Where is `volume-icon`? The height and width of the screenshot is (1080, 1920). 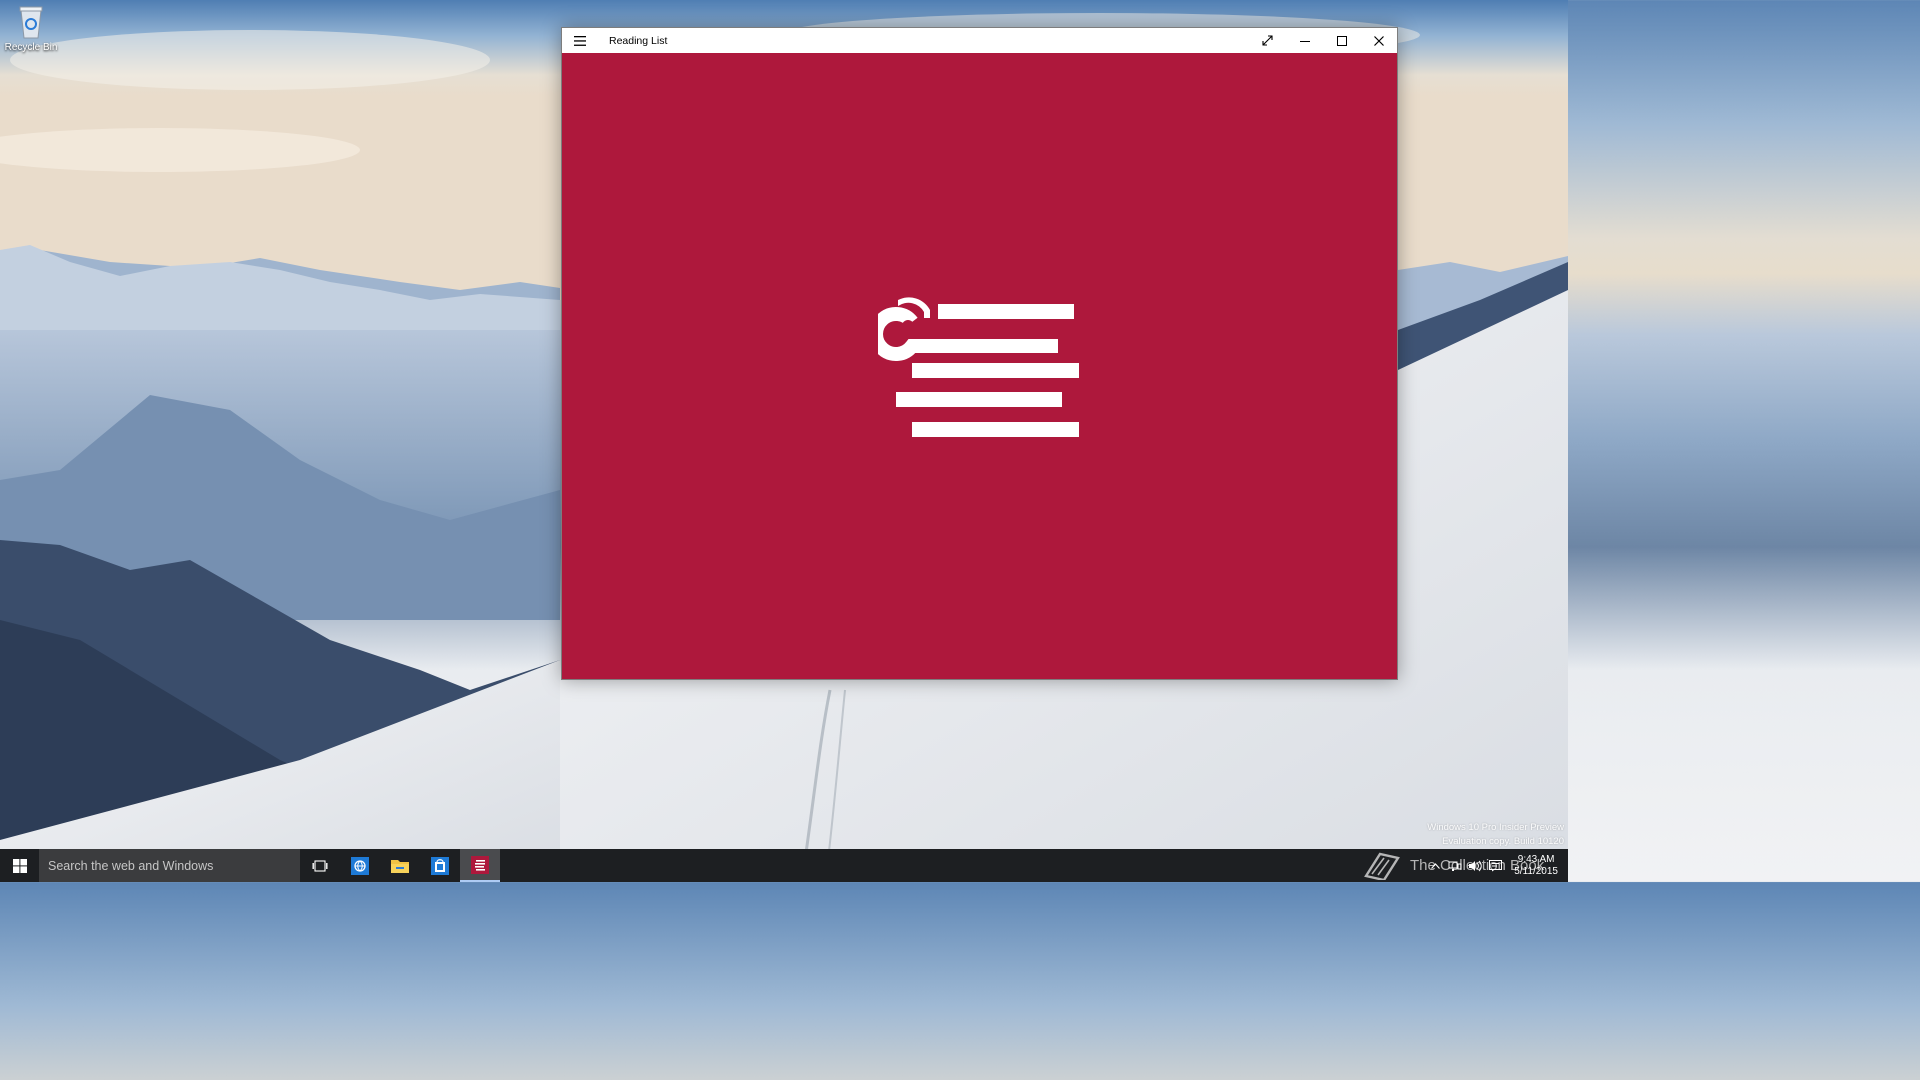 volume-icon is located at coordinates (1475, 865).